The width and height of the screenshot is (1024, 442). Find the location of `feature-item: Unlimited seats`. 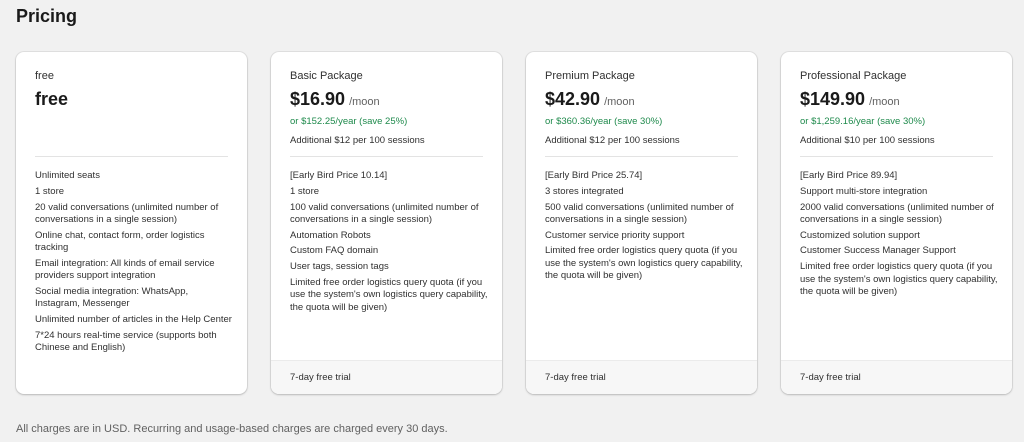

feature-item: Unlimited seats is located at coordinates (67, 175).